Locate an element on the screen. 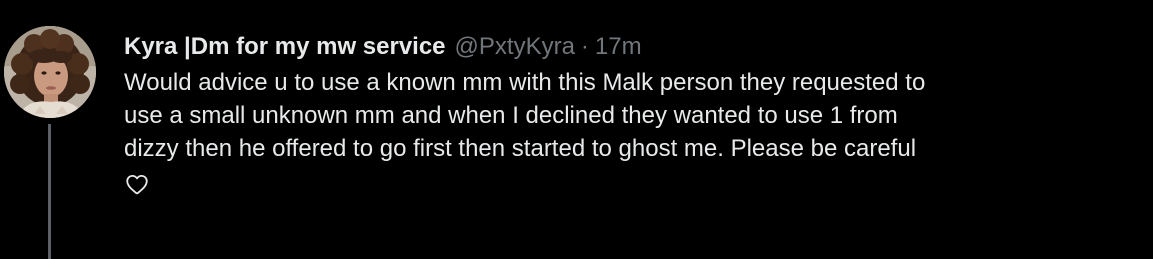  heart-outline-icon is located at coordinates (137, 184).